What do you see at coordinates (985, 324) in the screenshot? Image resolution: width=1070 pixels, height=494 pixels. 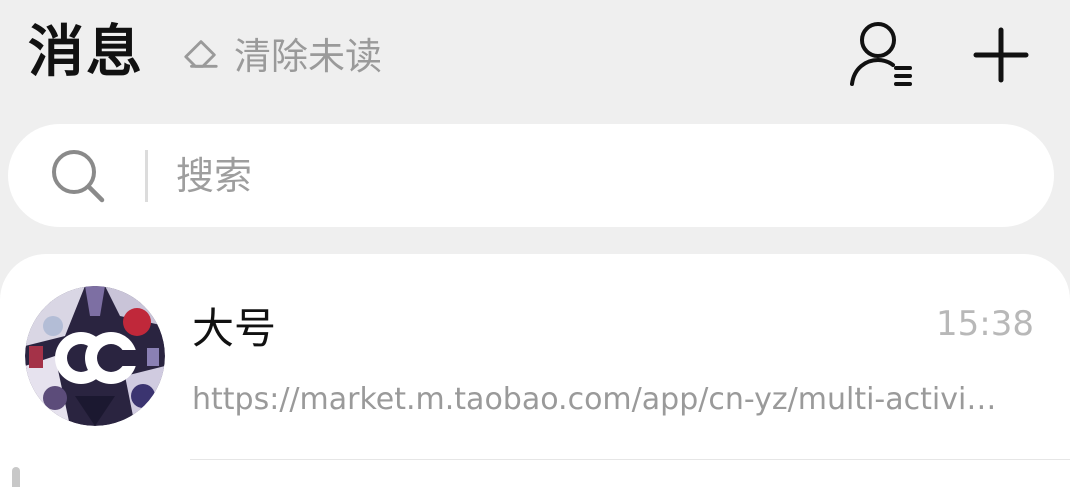 I see `conversation-time: 15:38` at bounding box center [985, 324].